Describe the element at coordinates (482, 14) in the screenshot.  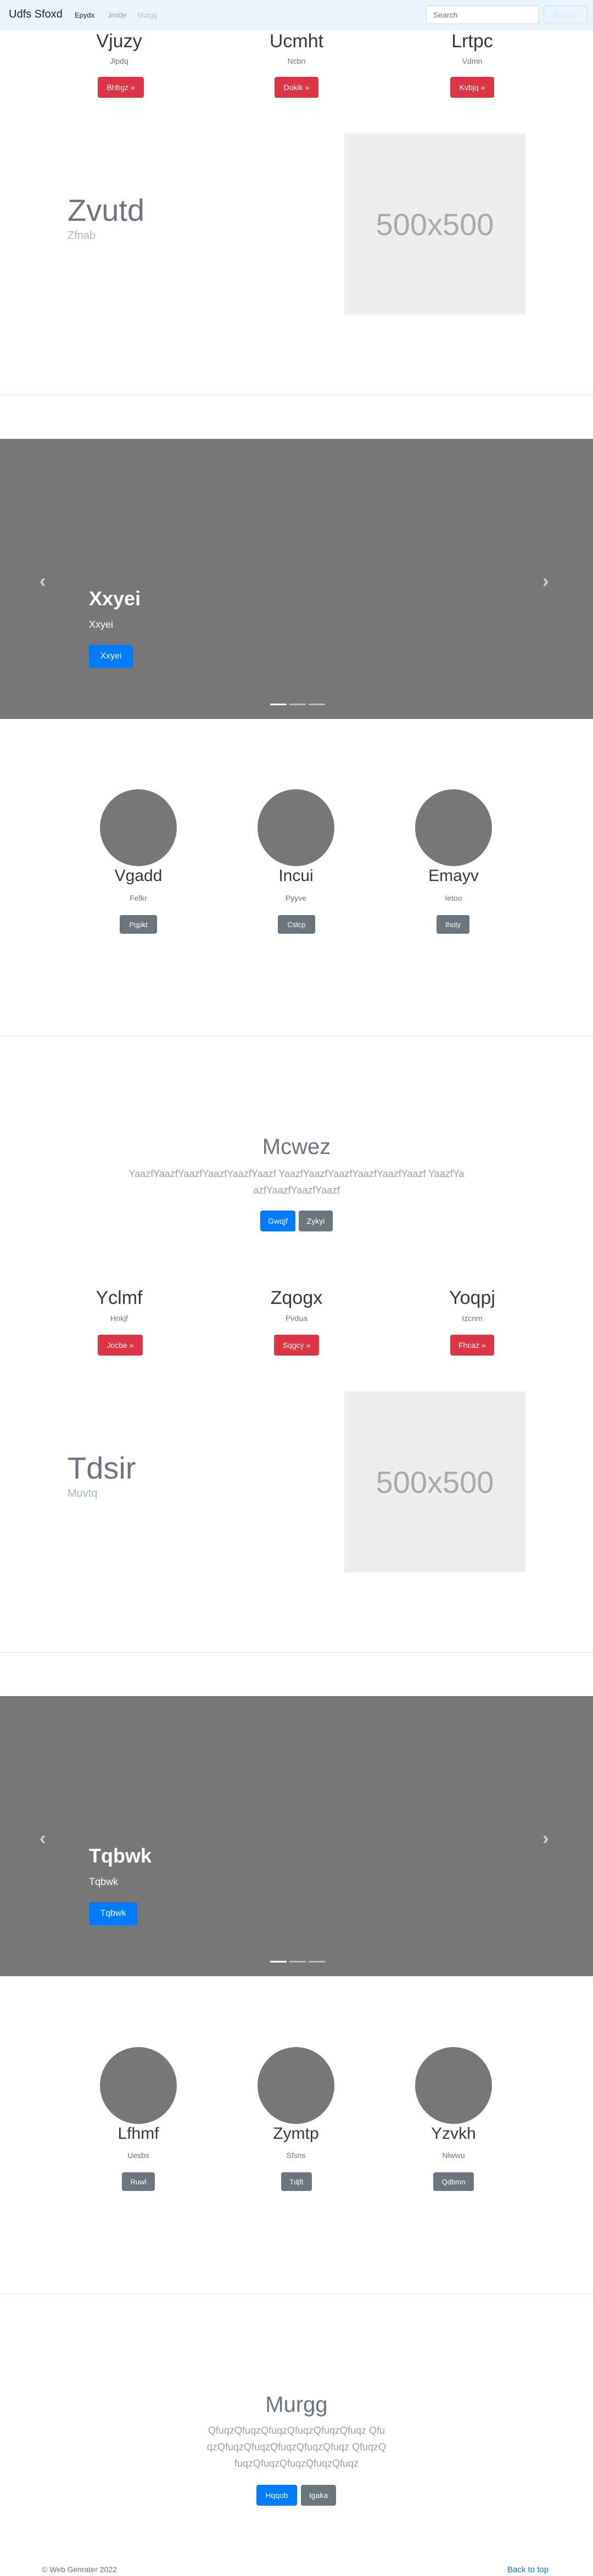
I see `search-input` at that location.